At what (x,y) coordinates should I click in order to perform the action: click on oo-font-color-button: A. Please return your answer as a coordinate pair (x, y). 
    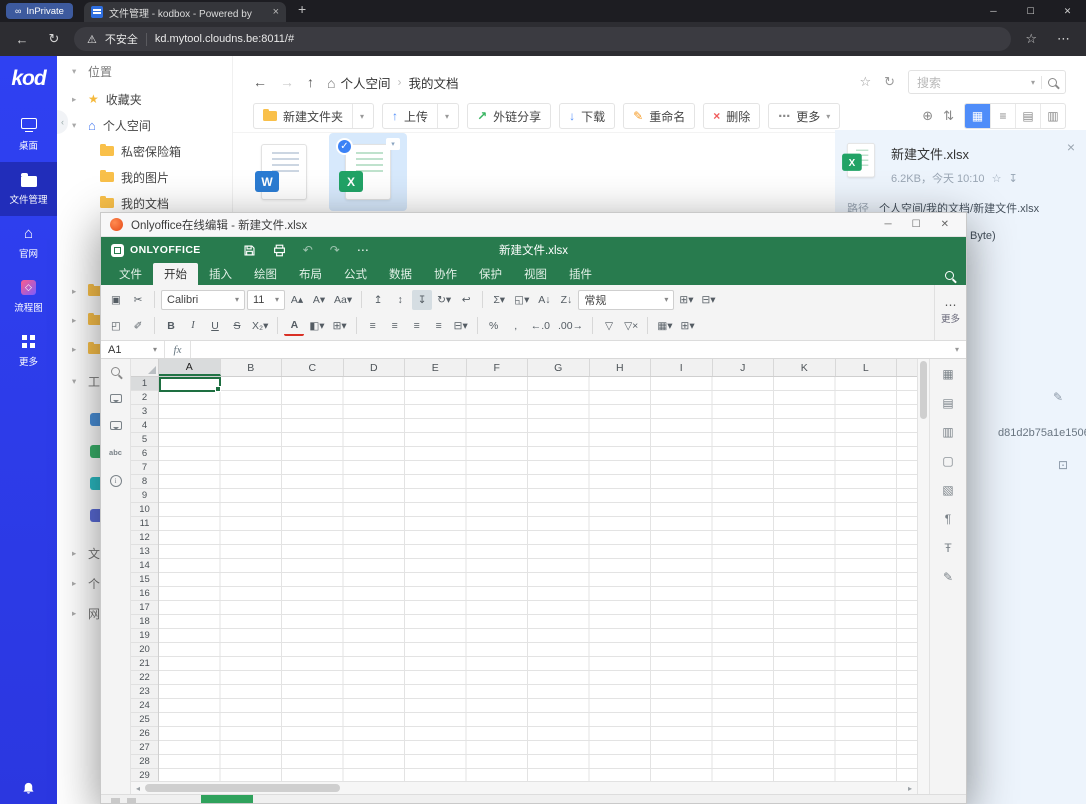
    Looking at the image, I should click on (294, 326).